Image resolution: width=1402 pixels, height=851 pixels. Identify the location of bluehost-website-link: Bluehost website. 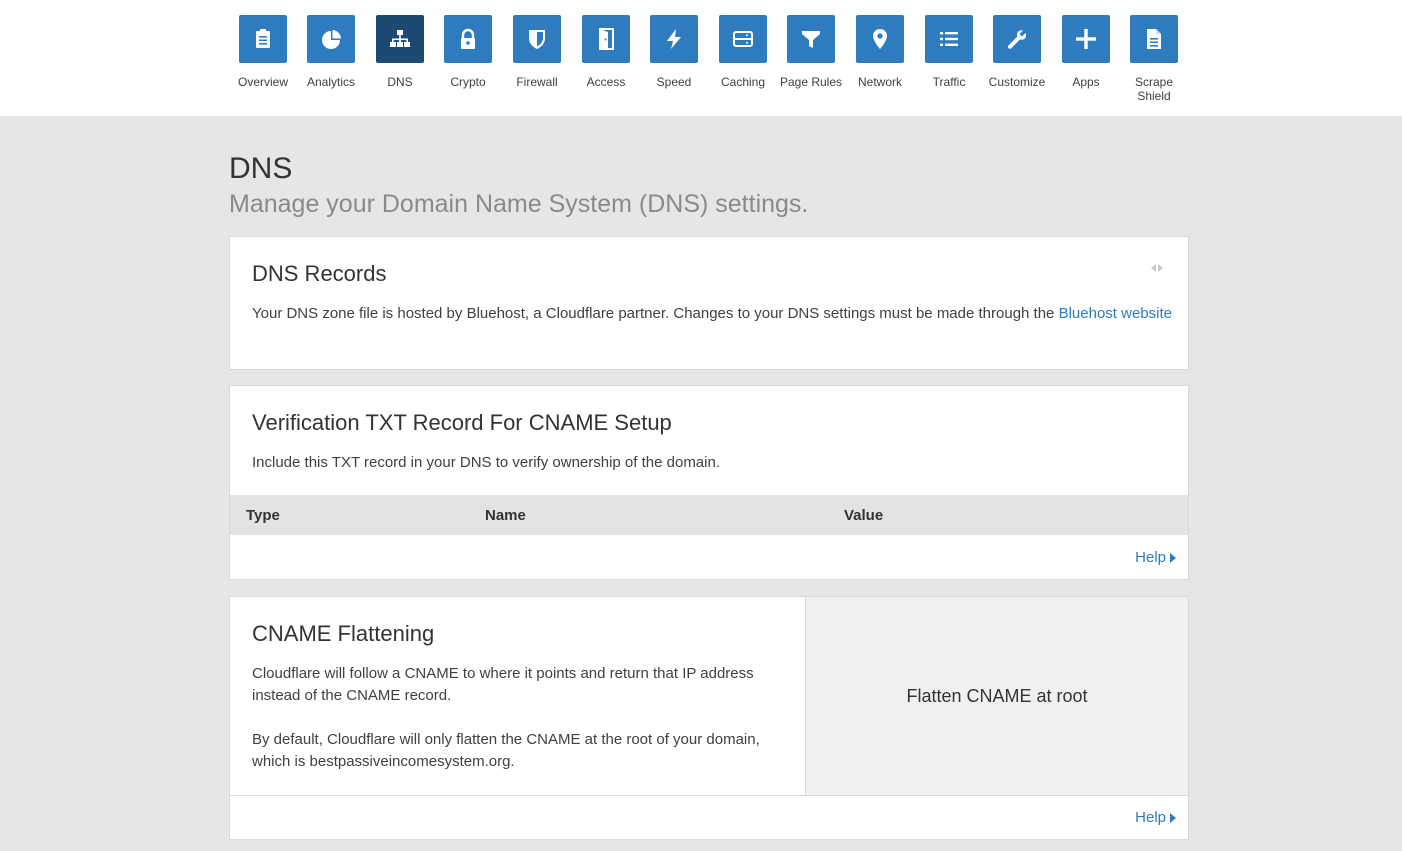
(1115, 313).